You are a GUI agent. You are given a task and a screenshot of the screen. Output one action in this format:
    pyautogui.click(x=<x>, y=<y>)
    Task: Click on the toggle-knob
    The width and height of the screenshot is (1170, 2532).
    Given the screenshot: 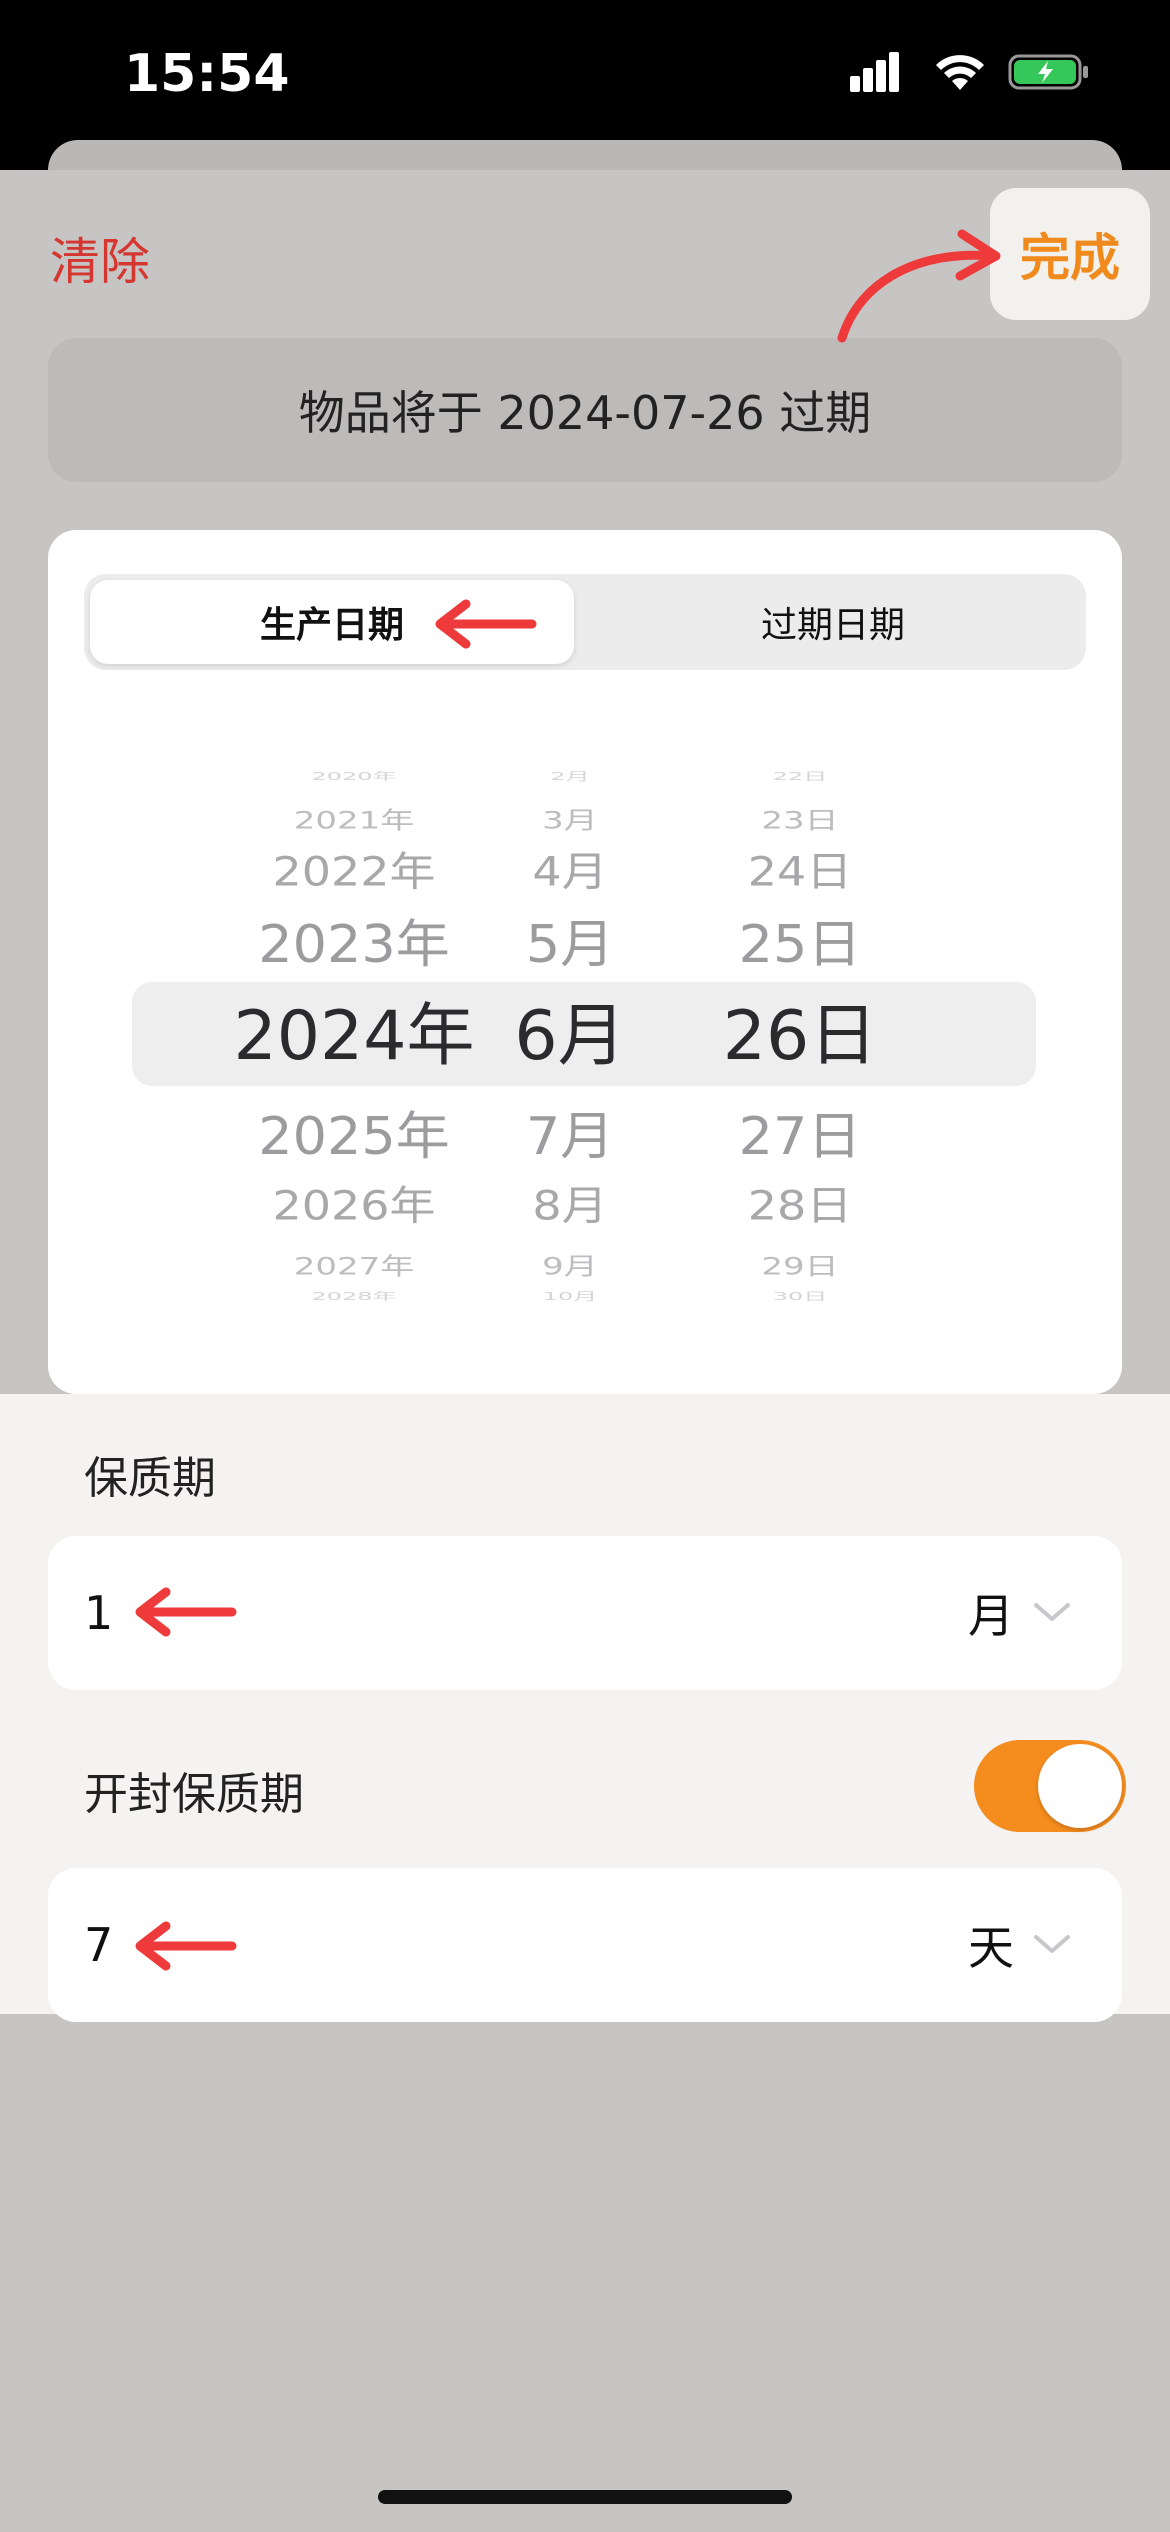 What is the action you would take?
    pyautogui.click(x=1080, y=1786)
    